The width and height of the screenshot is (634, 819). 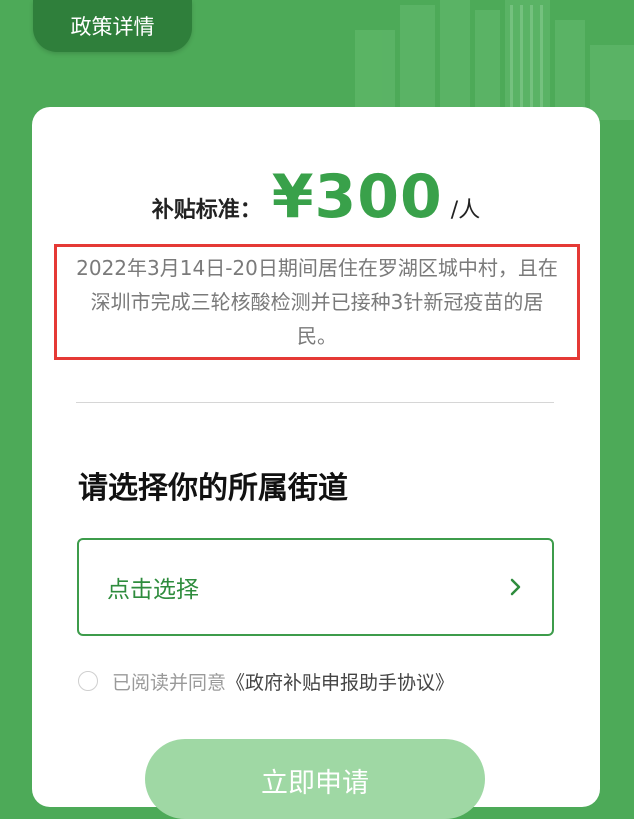 What do you see at coordinates (206, 210) in the screenshot?
I see `subsidy-label: 补贴标准：` at bounding box center [206, 210].